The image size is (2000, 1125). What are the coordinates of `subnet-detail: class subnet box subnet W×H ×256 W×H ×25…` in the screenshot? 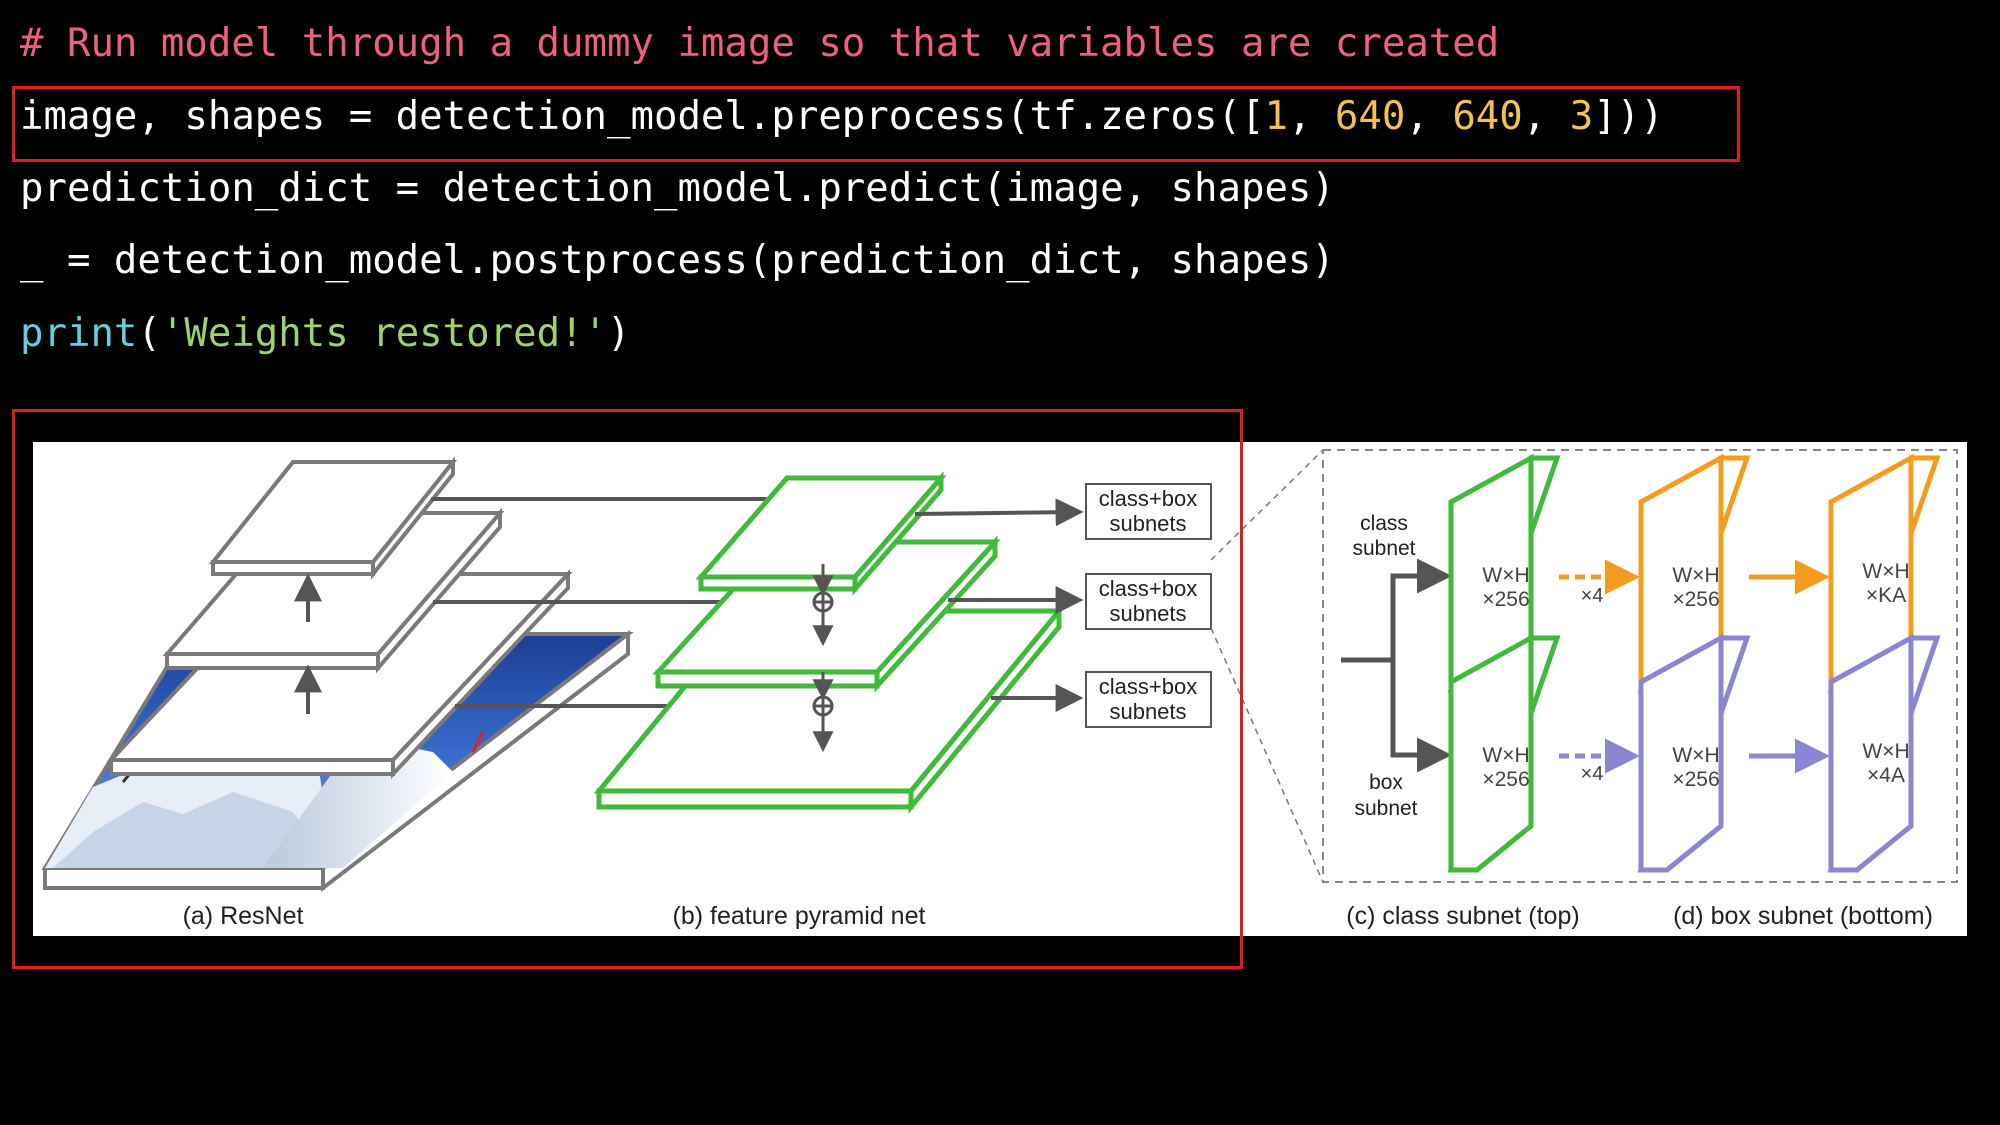 It's located at (1641, 663).